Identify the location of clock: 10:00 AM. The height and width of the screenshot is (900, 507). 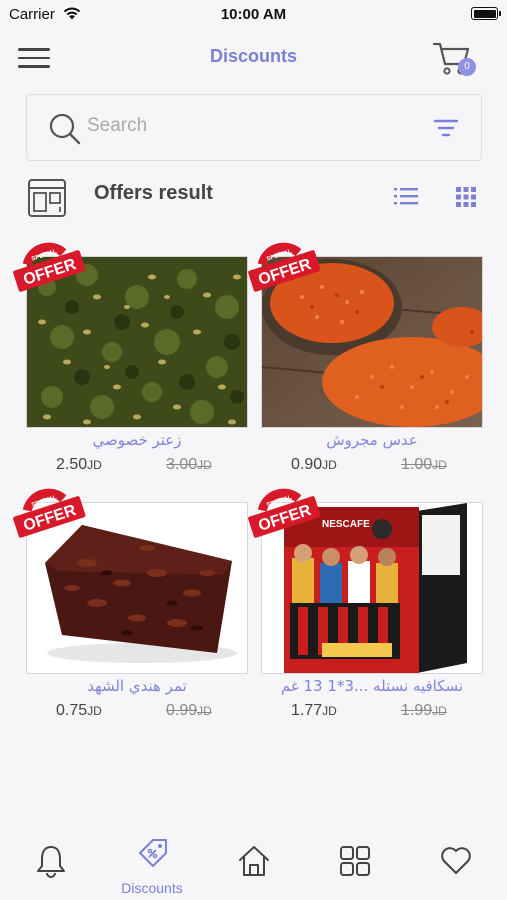
(253, 14).